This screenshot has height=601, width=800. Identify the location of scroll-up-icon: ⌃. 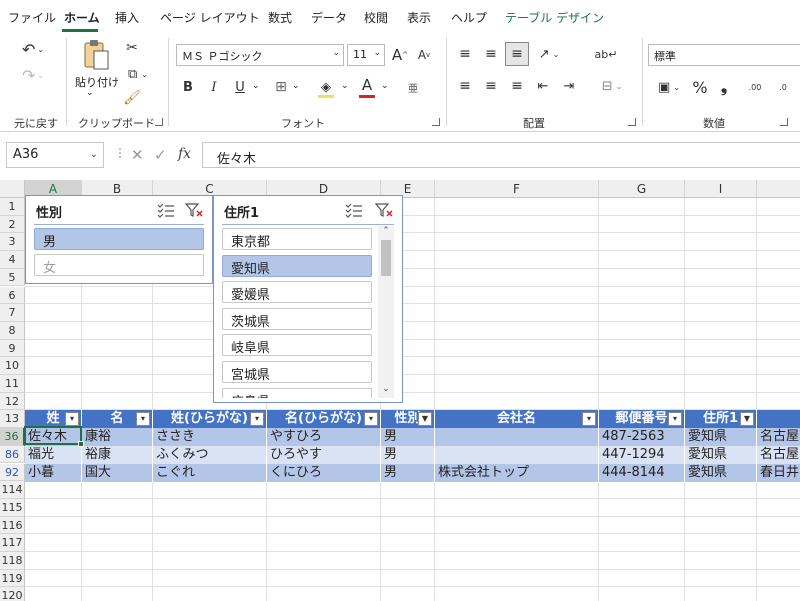
(386, 232).